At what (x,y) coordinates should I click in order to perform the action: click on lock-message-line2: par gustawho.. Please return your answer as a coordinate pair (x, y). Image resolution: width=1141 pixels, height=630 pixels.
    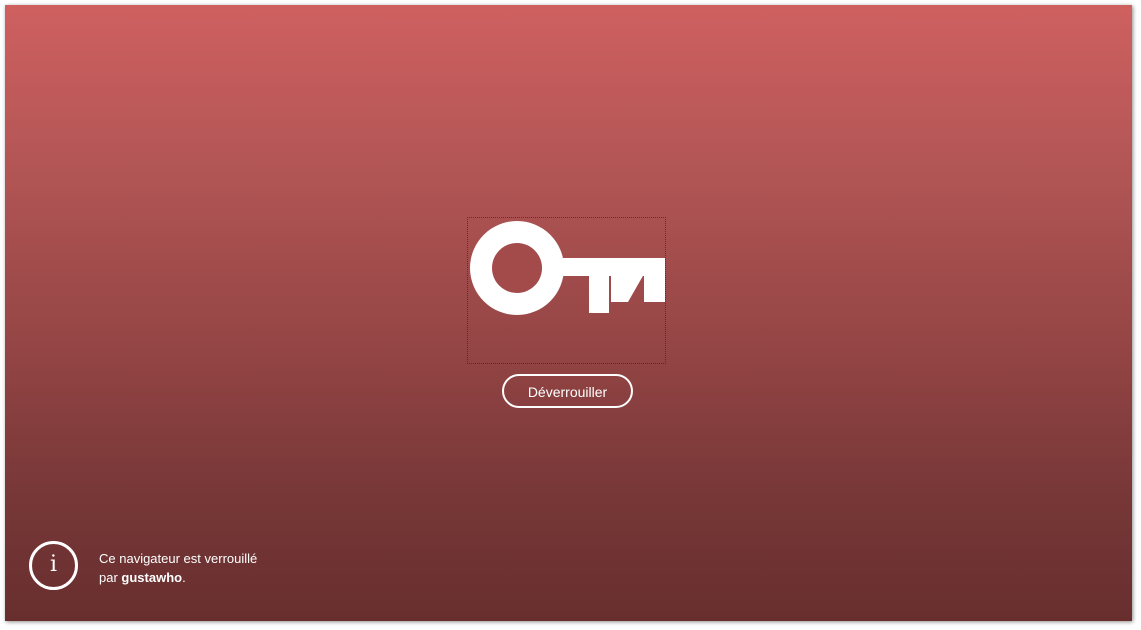
    Looking at the image, I should click on (178, 577).